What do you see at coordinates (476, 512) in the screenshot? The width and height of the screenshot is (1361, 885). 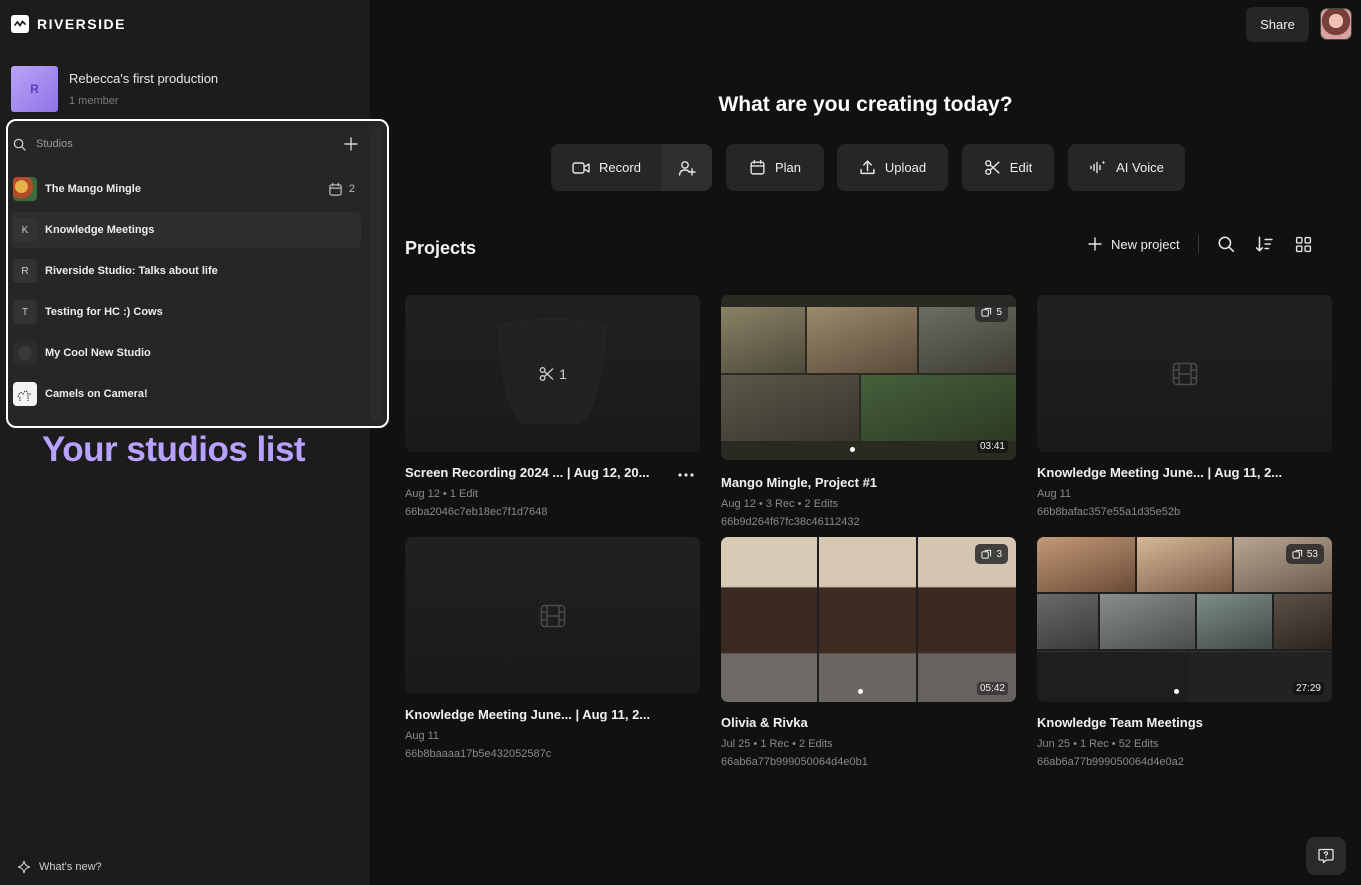 I see `project-id: 66ba2046c7eb18ec7f1d7648` at bounding box center [476, 512].